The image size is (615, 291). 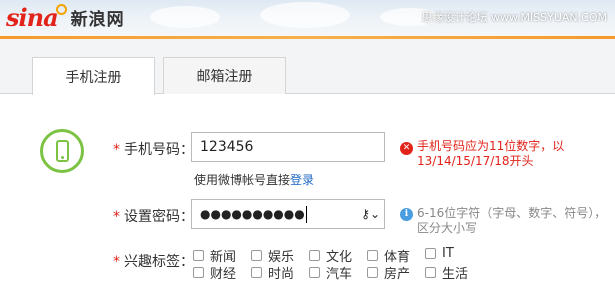 I want to click on phone-error-message: 手机号码应为11位数字，以13/14/15/17/18开头, so click(x=491, y=153).